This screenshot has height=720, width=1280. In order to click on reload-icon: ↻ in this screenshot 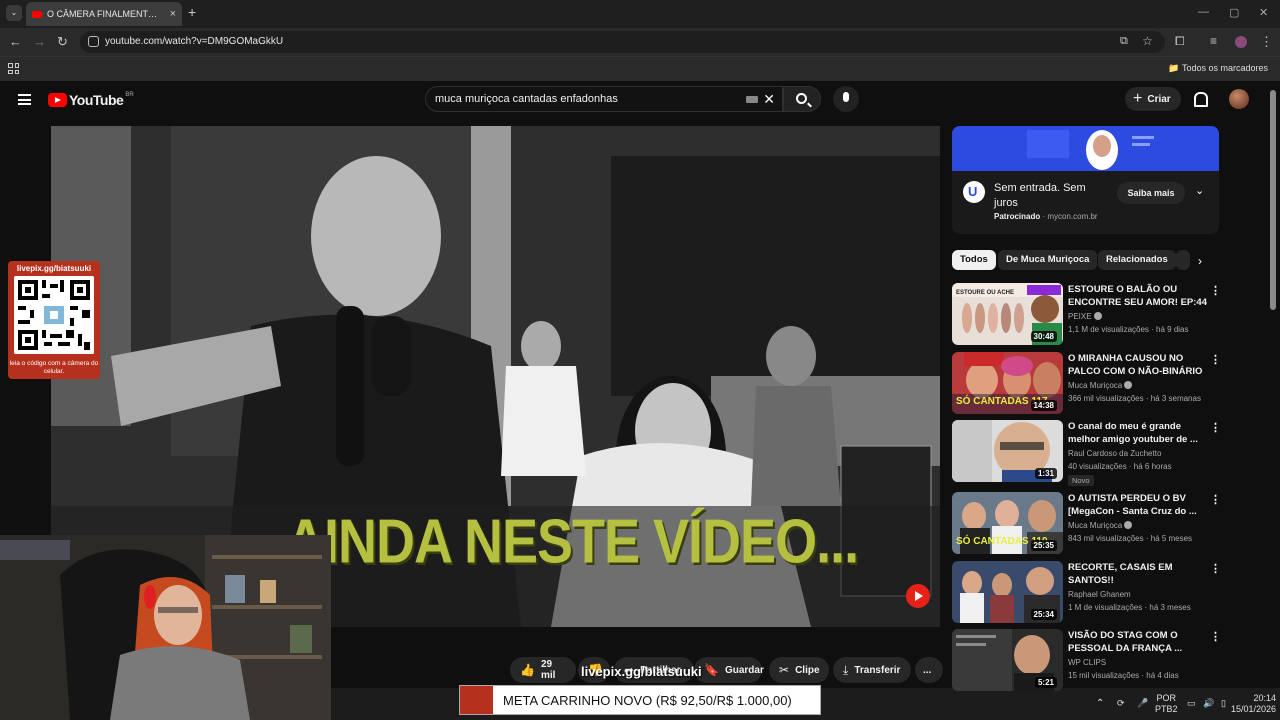, I will do `click(62, 42)`.